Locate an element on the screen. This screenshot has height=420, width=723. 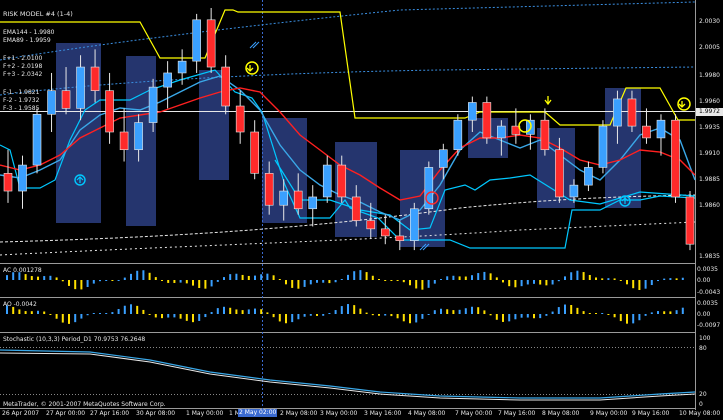
price-tick: 1.9885 is located at coordinates (709, 179).